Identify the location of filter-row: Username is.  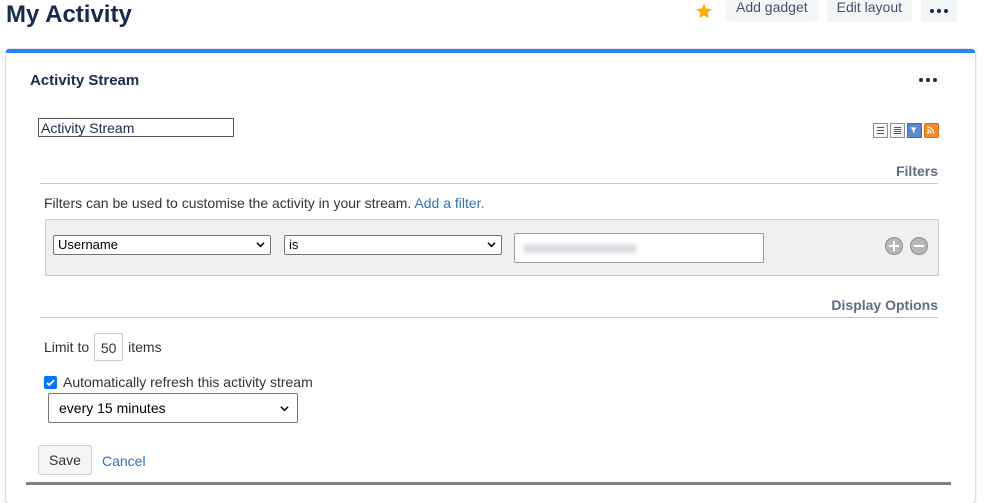
(492, 247).